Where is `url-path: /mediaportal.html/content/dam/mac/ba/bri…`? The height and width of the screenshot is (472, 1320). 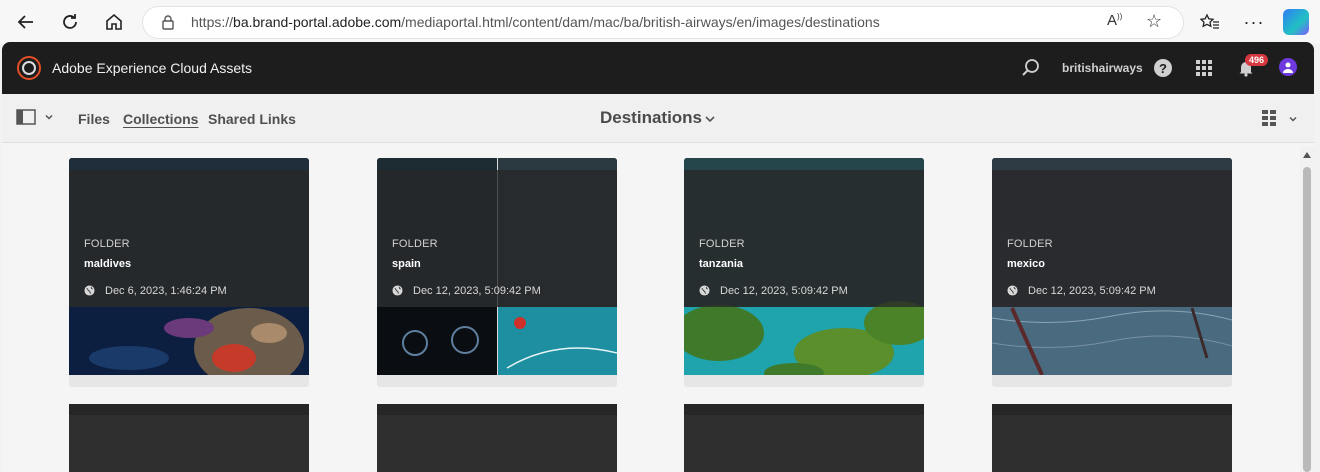 url-path: /mediaportal.html/content/dam/mac/ba/bri… is located at coordinates (640, 22).